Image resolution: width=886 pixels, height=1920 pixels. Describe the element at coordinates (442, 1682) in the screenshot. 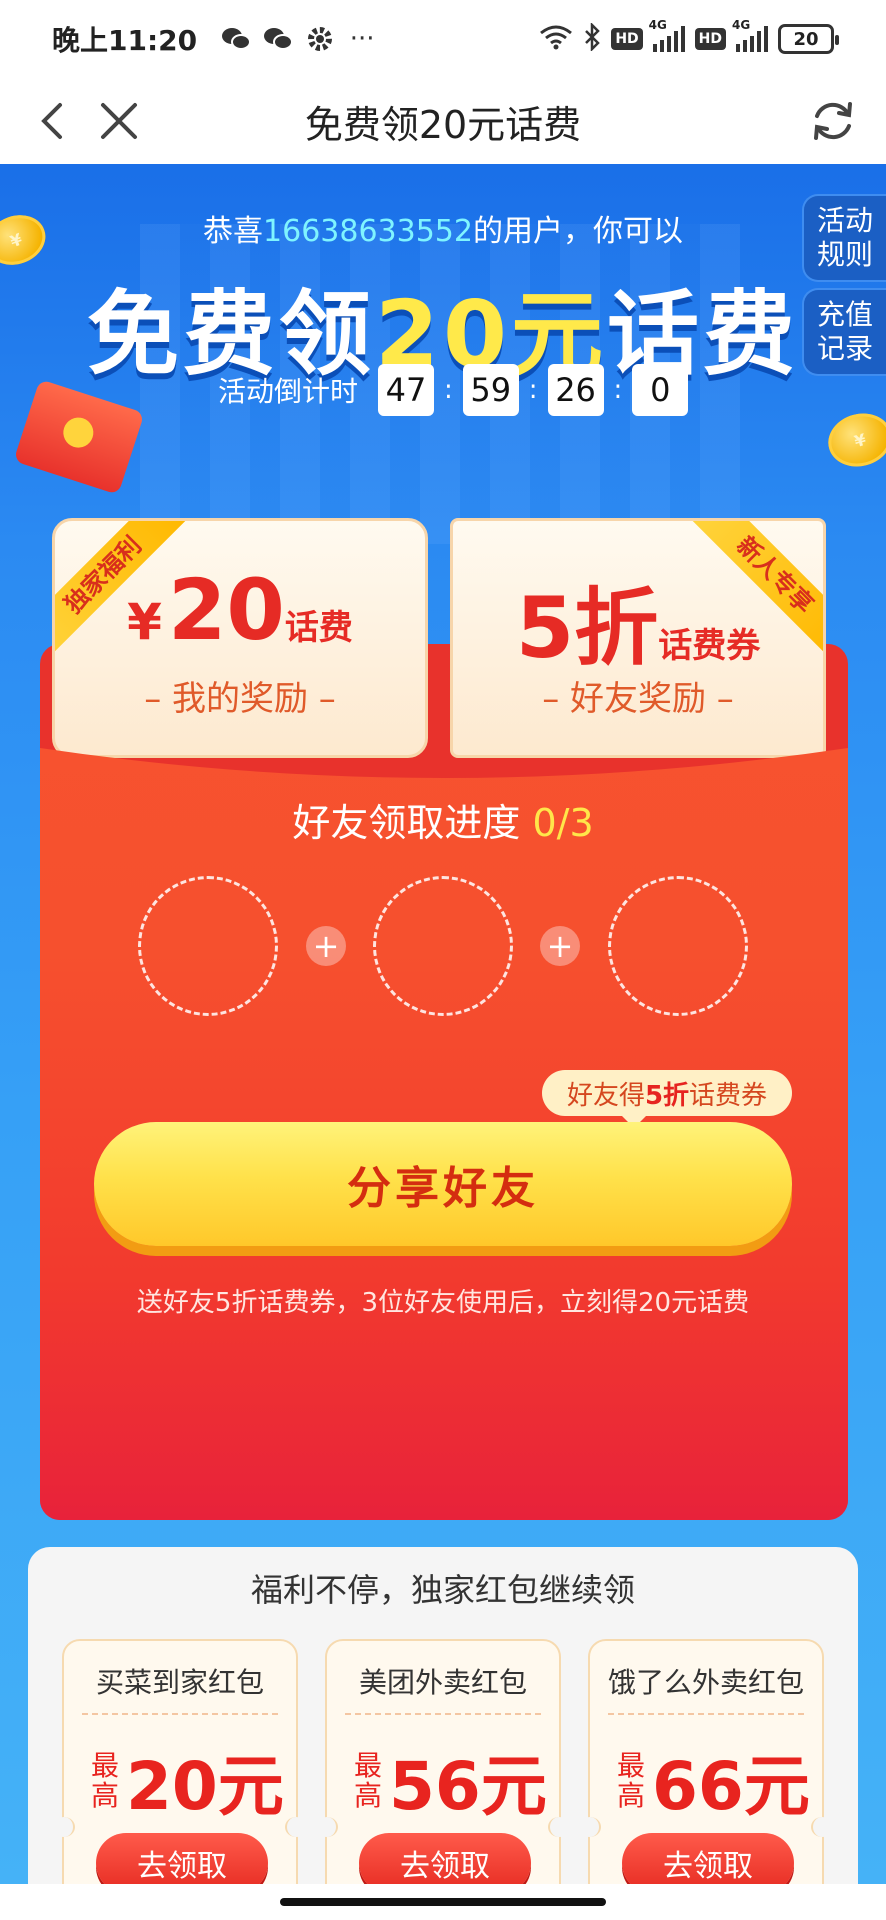

I see `coupon-name: 美团外卖红包` at that location.